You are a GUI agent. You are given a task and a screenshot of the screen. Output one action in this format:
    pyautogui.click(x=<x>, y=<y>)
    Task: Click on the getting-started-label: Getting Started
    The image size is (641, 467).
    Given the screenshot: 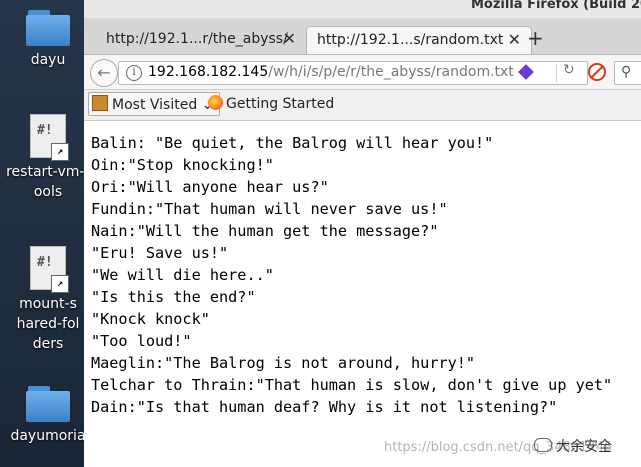 What is the action you would take?
    pyautogui.click(x=280, y=104)
    